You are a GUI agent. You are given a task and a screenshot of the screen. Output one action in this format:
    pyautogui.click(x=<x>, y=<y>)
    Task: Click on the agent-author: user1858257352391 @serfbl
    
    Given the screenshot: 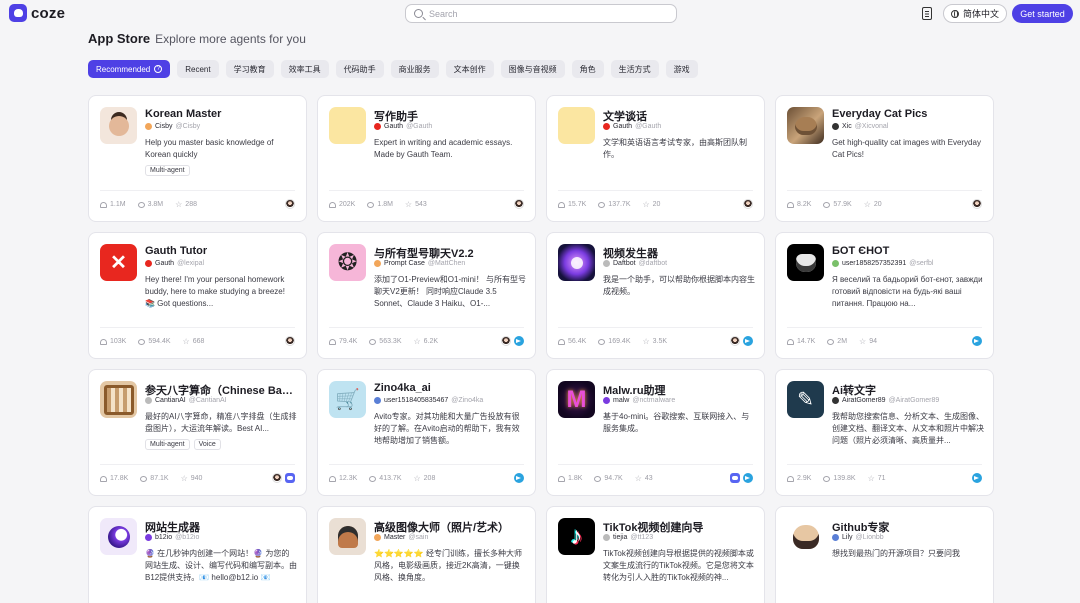 What is the action you would take?
    pyautogui.click(x=882, y=263)
    